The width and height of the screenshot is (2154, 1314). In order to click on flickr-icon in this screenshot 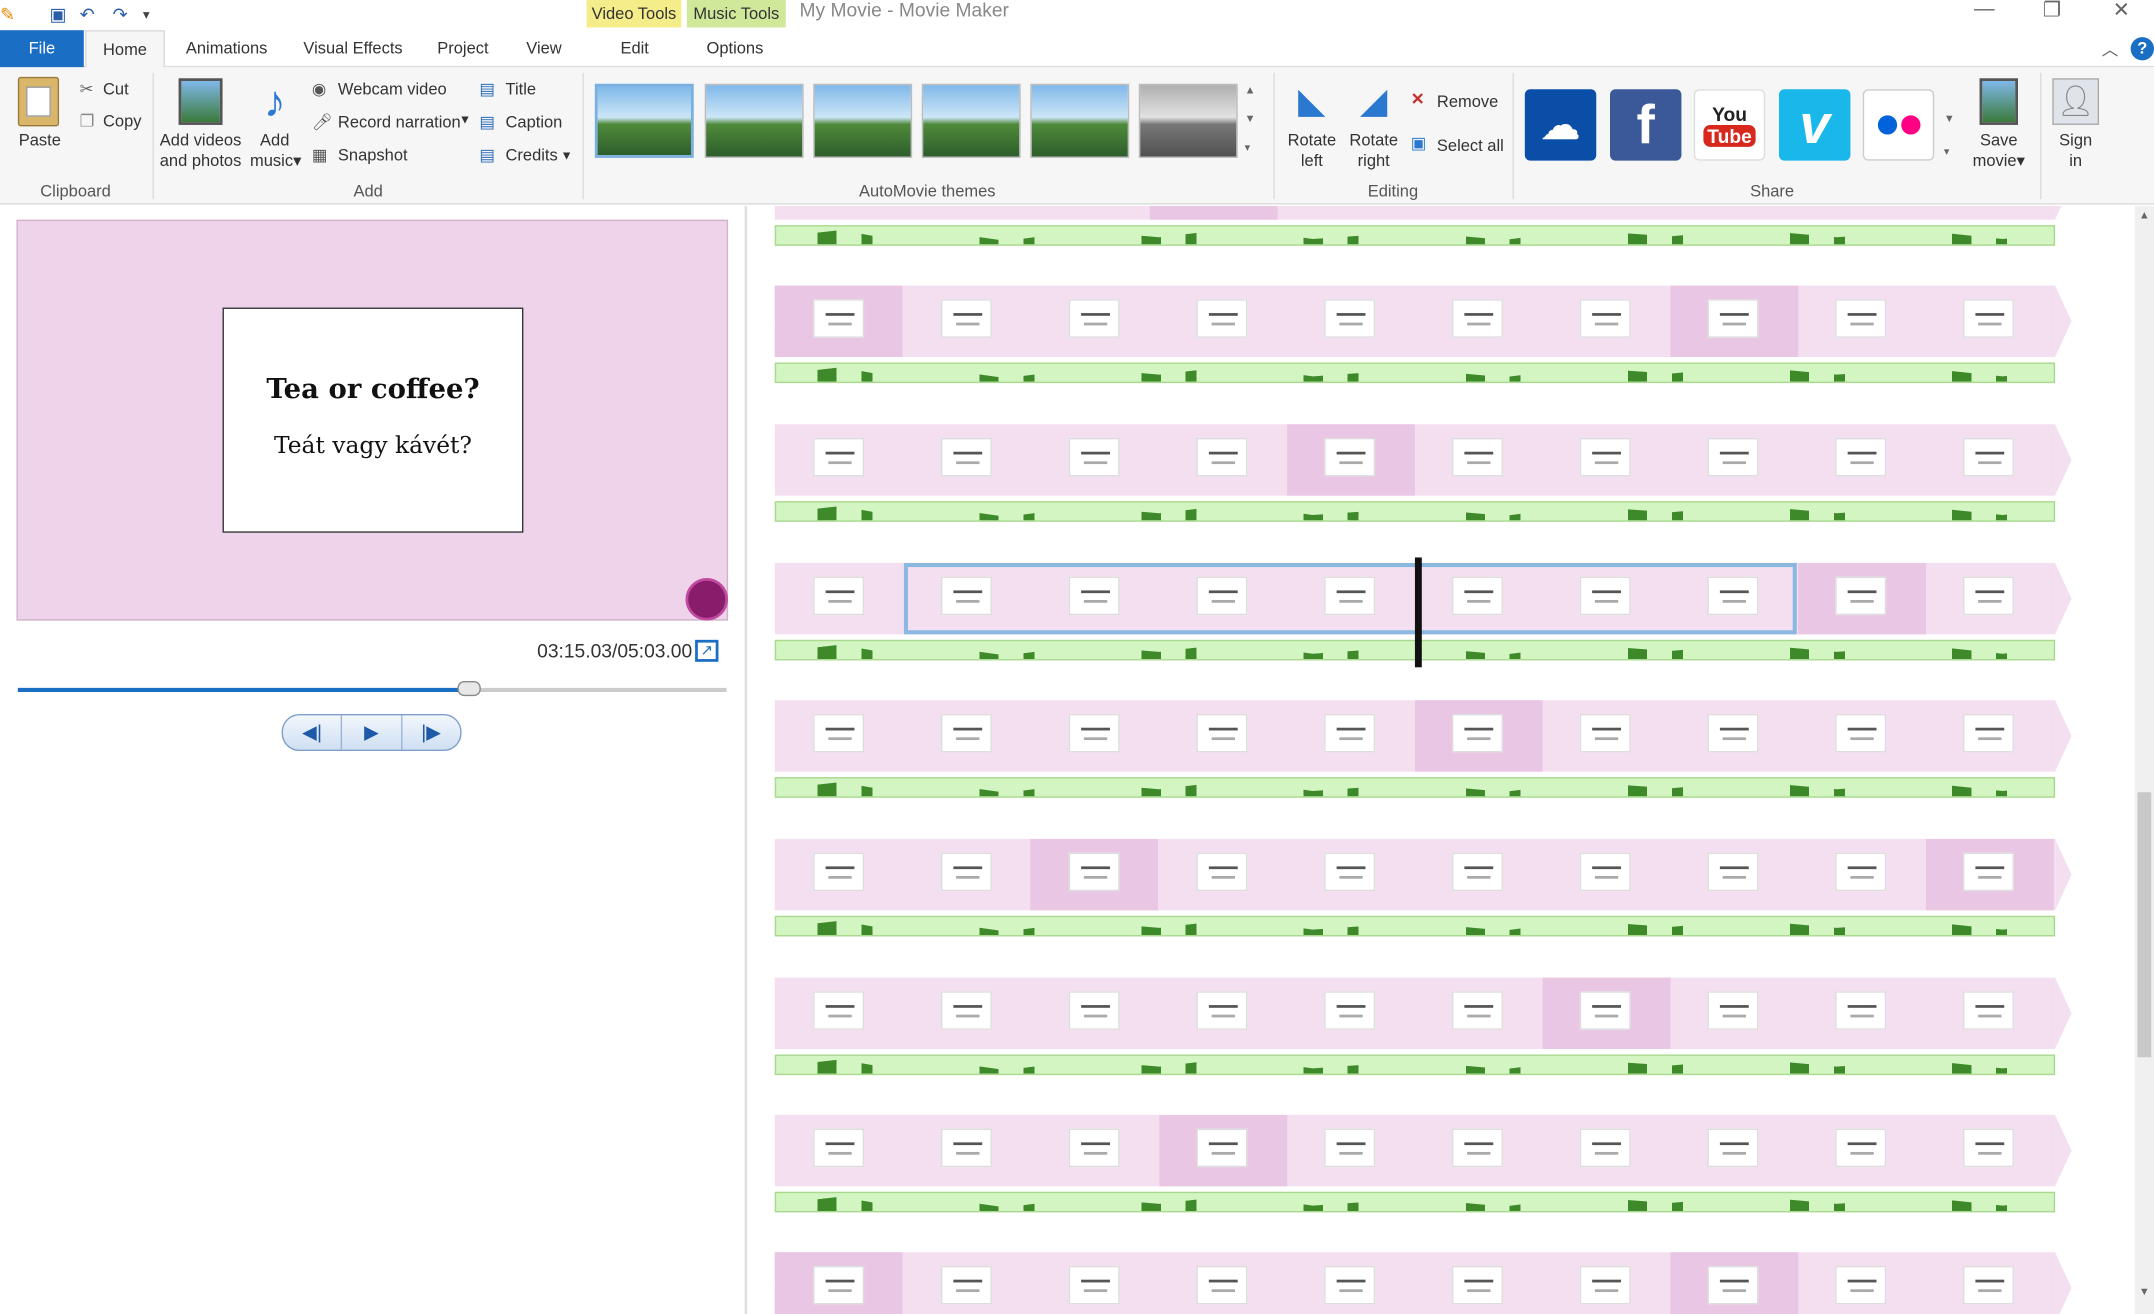, I will do `click(1898, 125)`.